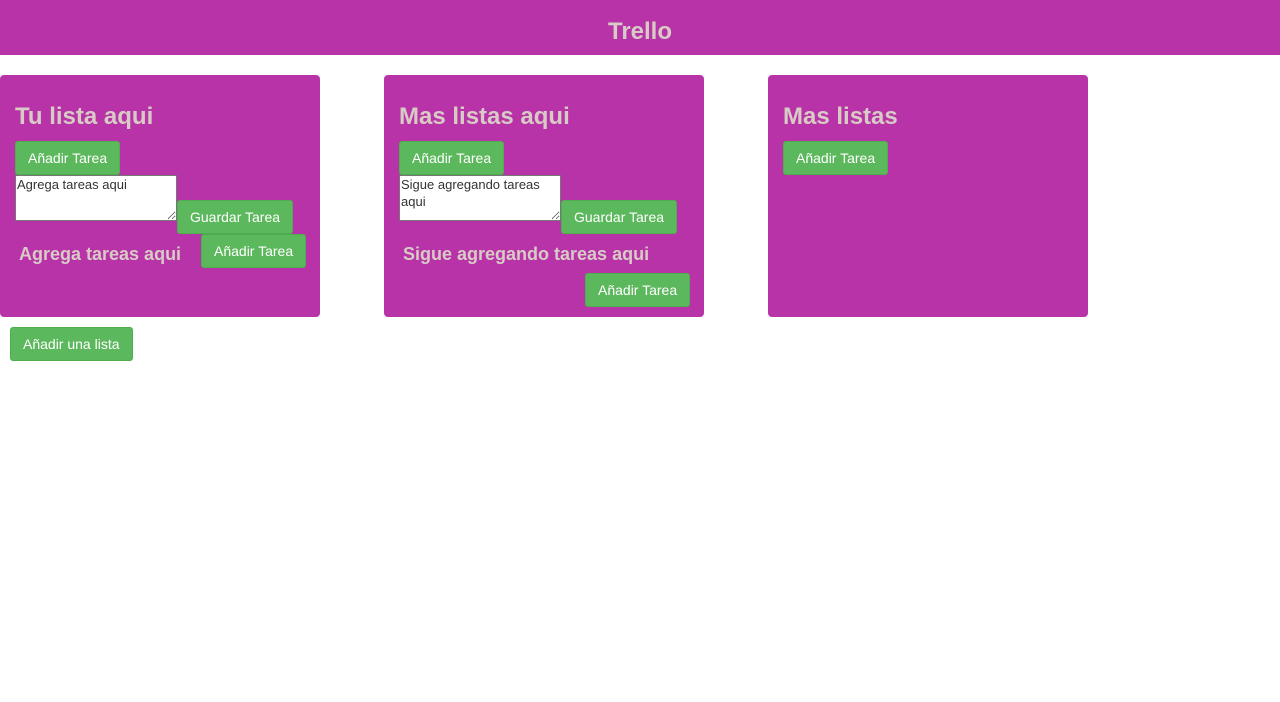 The height and width of the screenshot is (702, 1280). What do you see at coordinates (480, 198) in the screenshot?
I see `task-input: Sigue agregando tareas aqui` at bounding box center [480, 198].